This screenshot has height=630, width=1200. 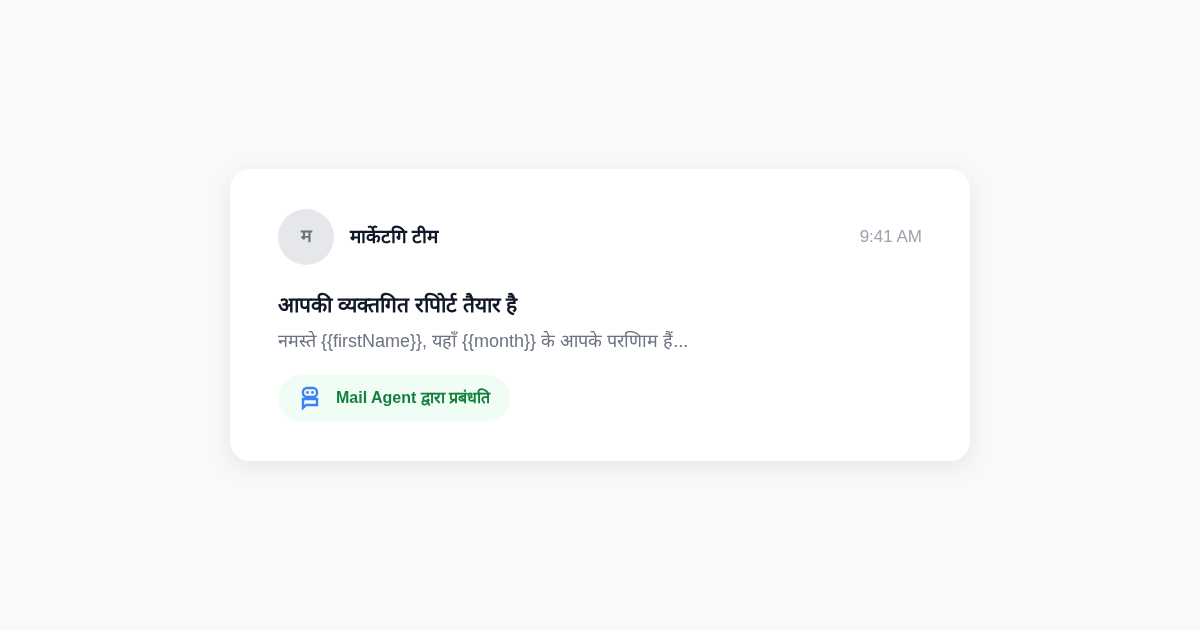 I want to click on sender-name: मार्केटगि टीम, so click(x=394, y=236).